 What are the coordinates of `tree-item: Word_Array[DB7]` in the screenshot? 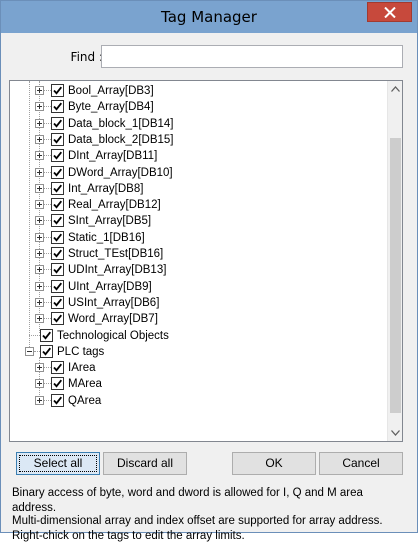 It's located at (195, 319).